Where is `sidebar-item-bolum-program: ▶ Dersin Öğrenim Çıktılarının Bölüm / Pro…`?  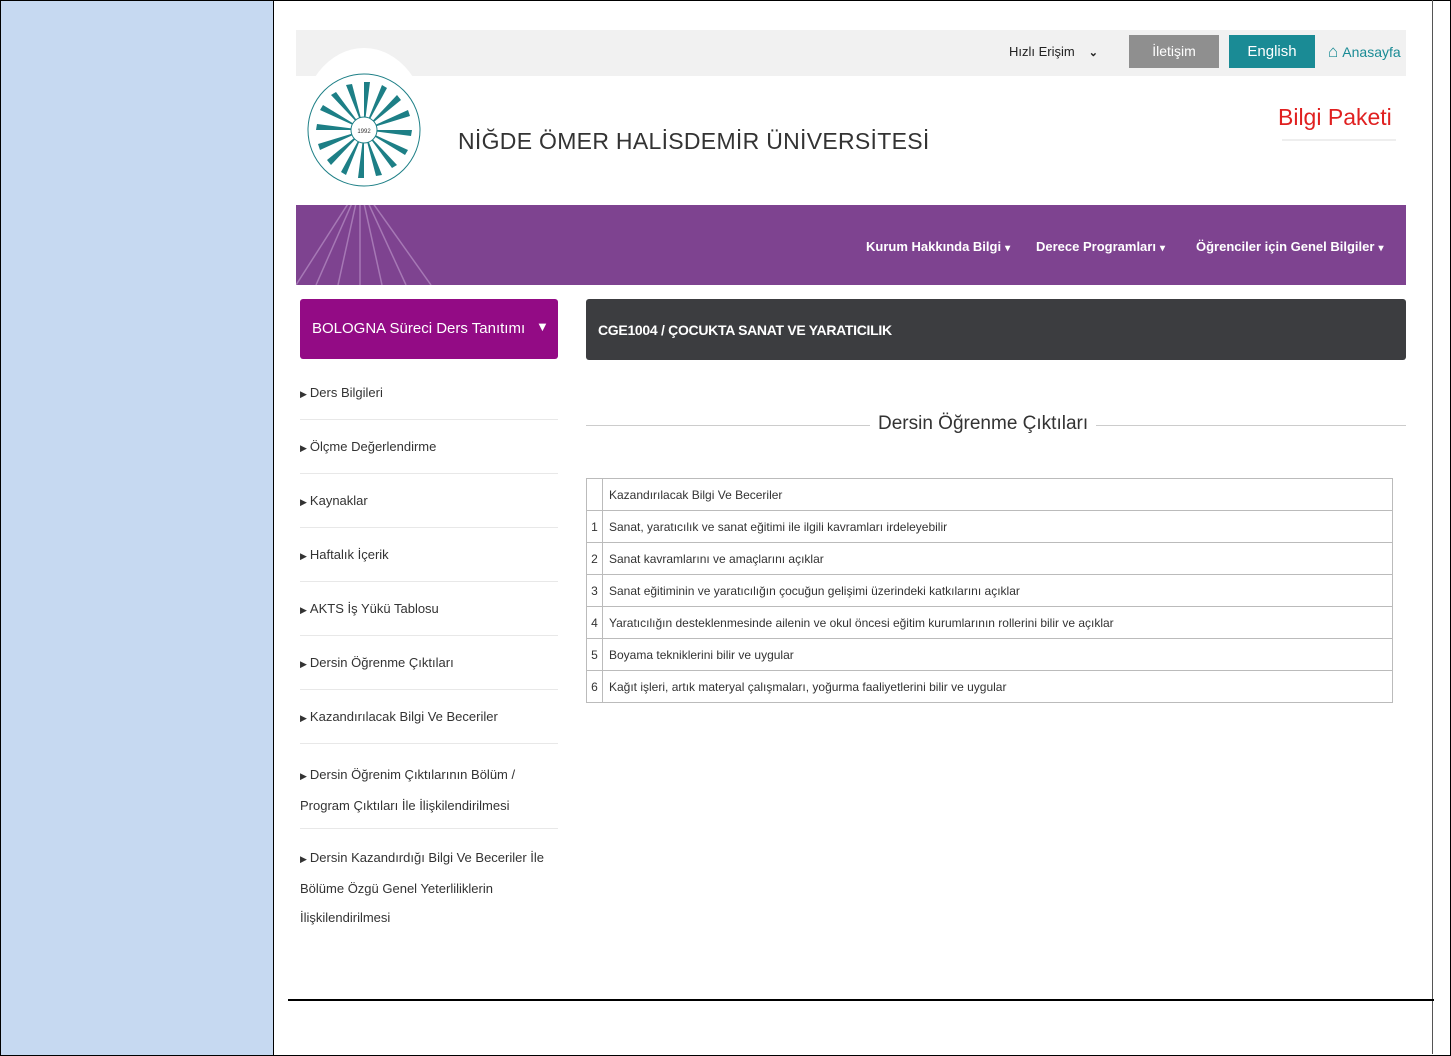
sidebar-item-bolum-program: ▶ Dersin Öğrenim Çıktılarının Bölüm / Pro… is located at coordinates (429, 794).